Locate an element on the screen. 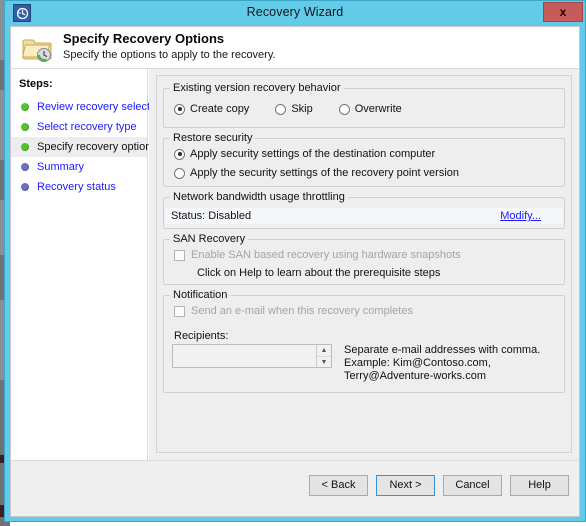  footer-bar: < Back Next > Cancel Help is located at coordinates (295, 488).